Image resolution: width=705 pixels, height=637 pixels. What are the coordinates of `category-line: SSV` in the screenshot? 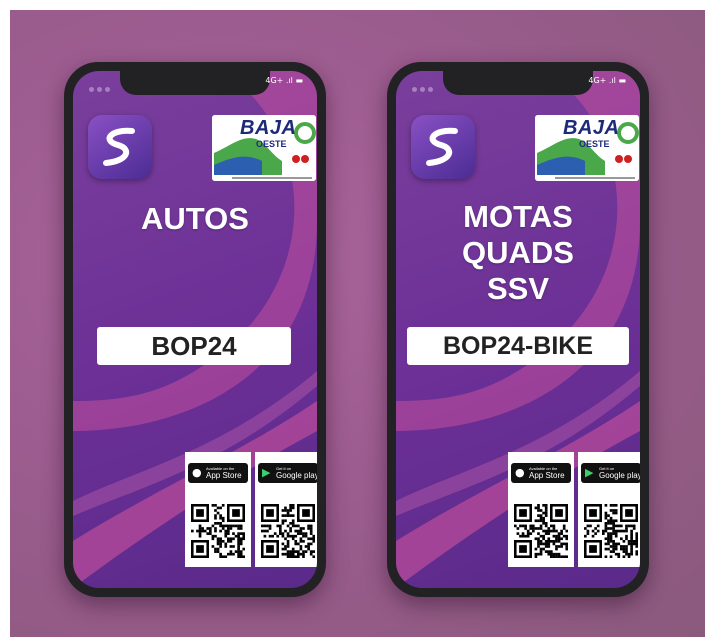 It's located at (518, 288).